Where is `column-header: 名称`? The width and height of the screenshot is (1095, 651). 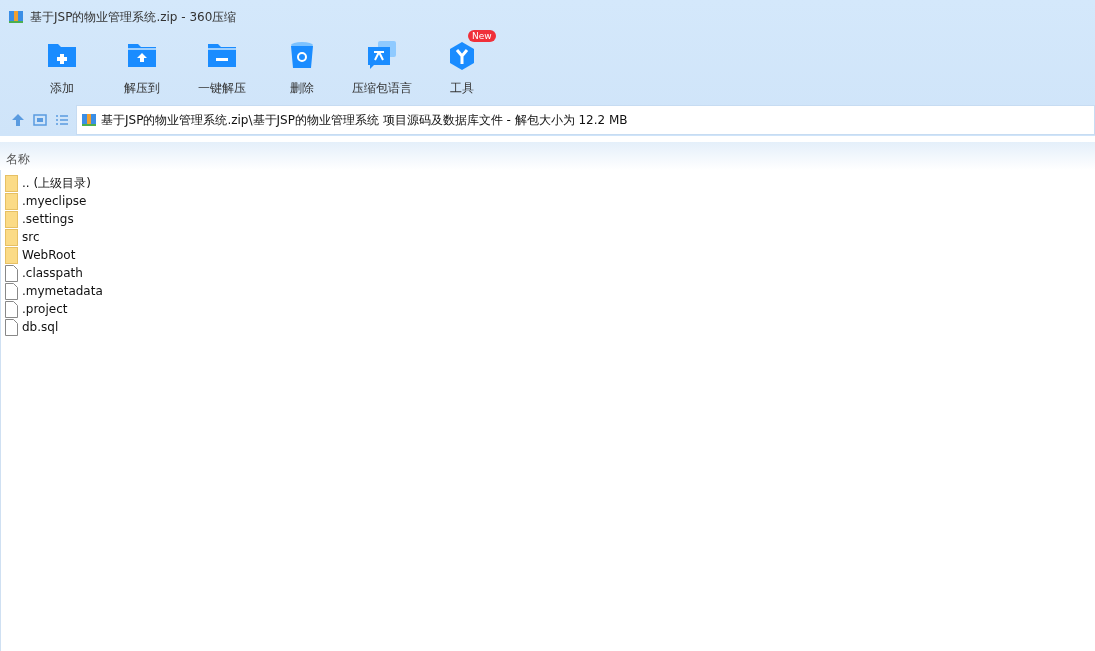
column-header: 名称 is located at coordinates (18, 159).